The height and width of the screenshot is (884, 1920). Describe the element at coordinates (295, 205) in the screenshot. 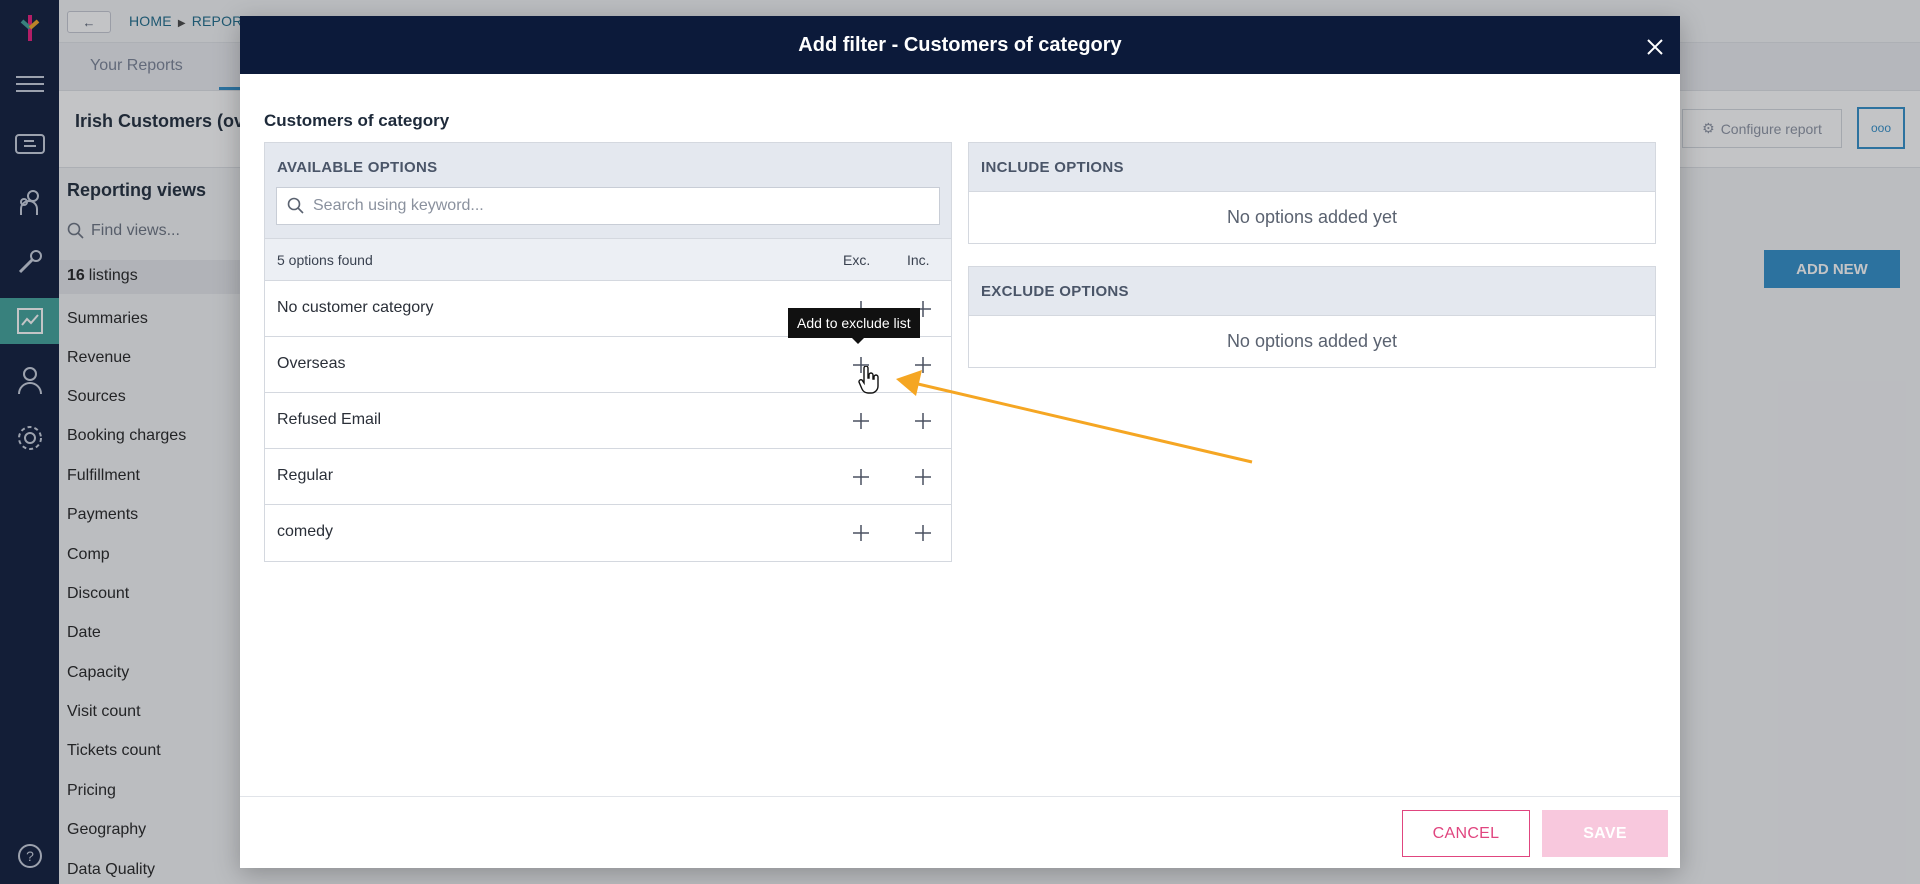

I see `search-icon` at that location.